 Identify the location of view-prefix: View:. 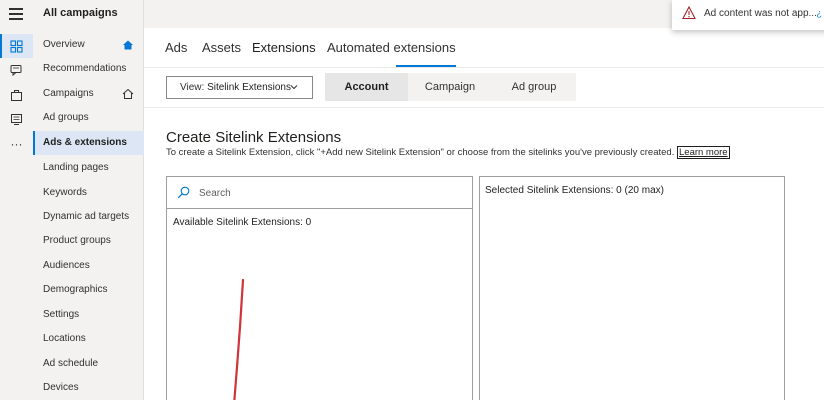
(192, 87).